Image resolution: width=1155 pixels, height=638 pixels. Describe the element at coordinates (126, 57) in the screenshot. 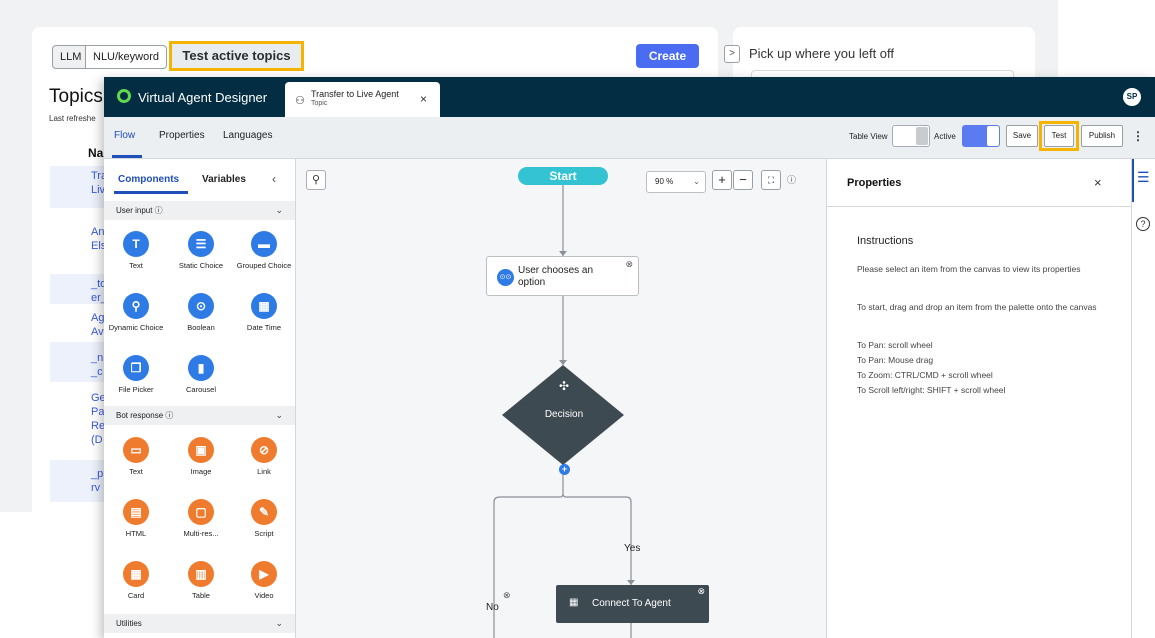

I see `nlu-keyword-toggle: NLU/keyword` at that location.